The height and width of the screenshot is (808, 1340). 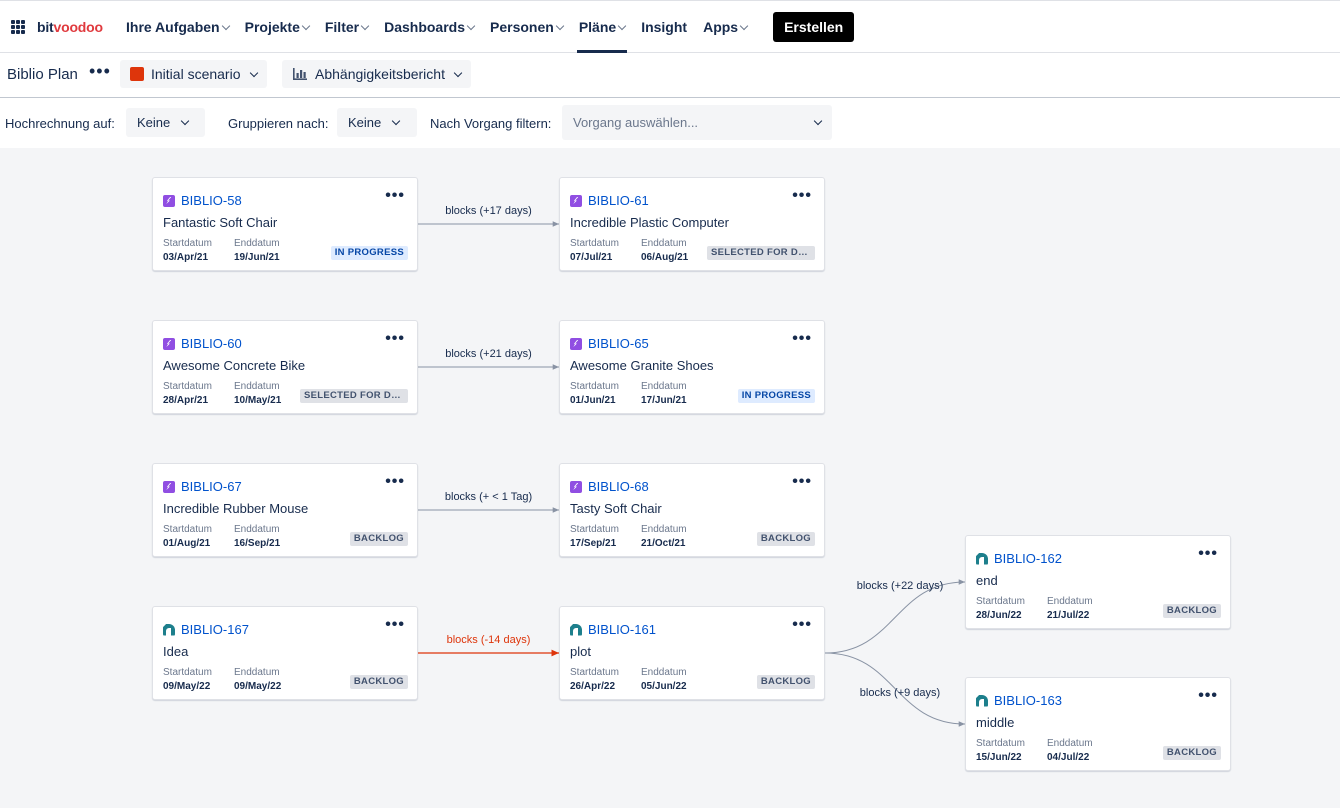 What do you see at coordinates (622, 629) in the screenshot?
I see `issue-key-link: BIBLIO-161` at bounding box center [622, 629].